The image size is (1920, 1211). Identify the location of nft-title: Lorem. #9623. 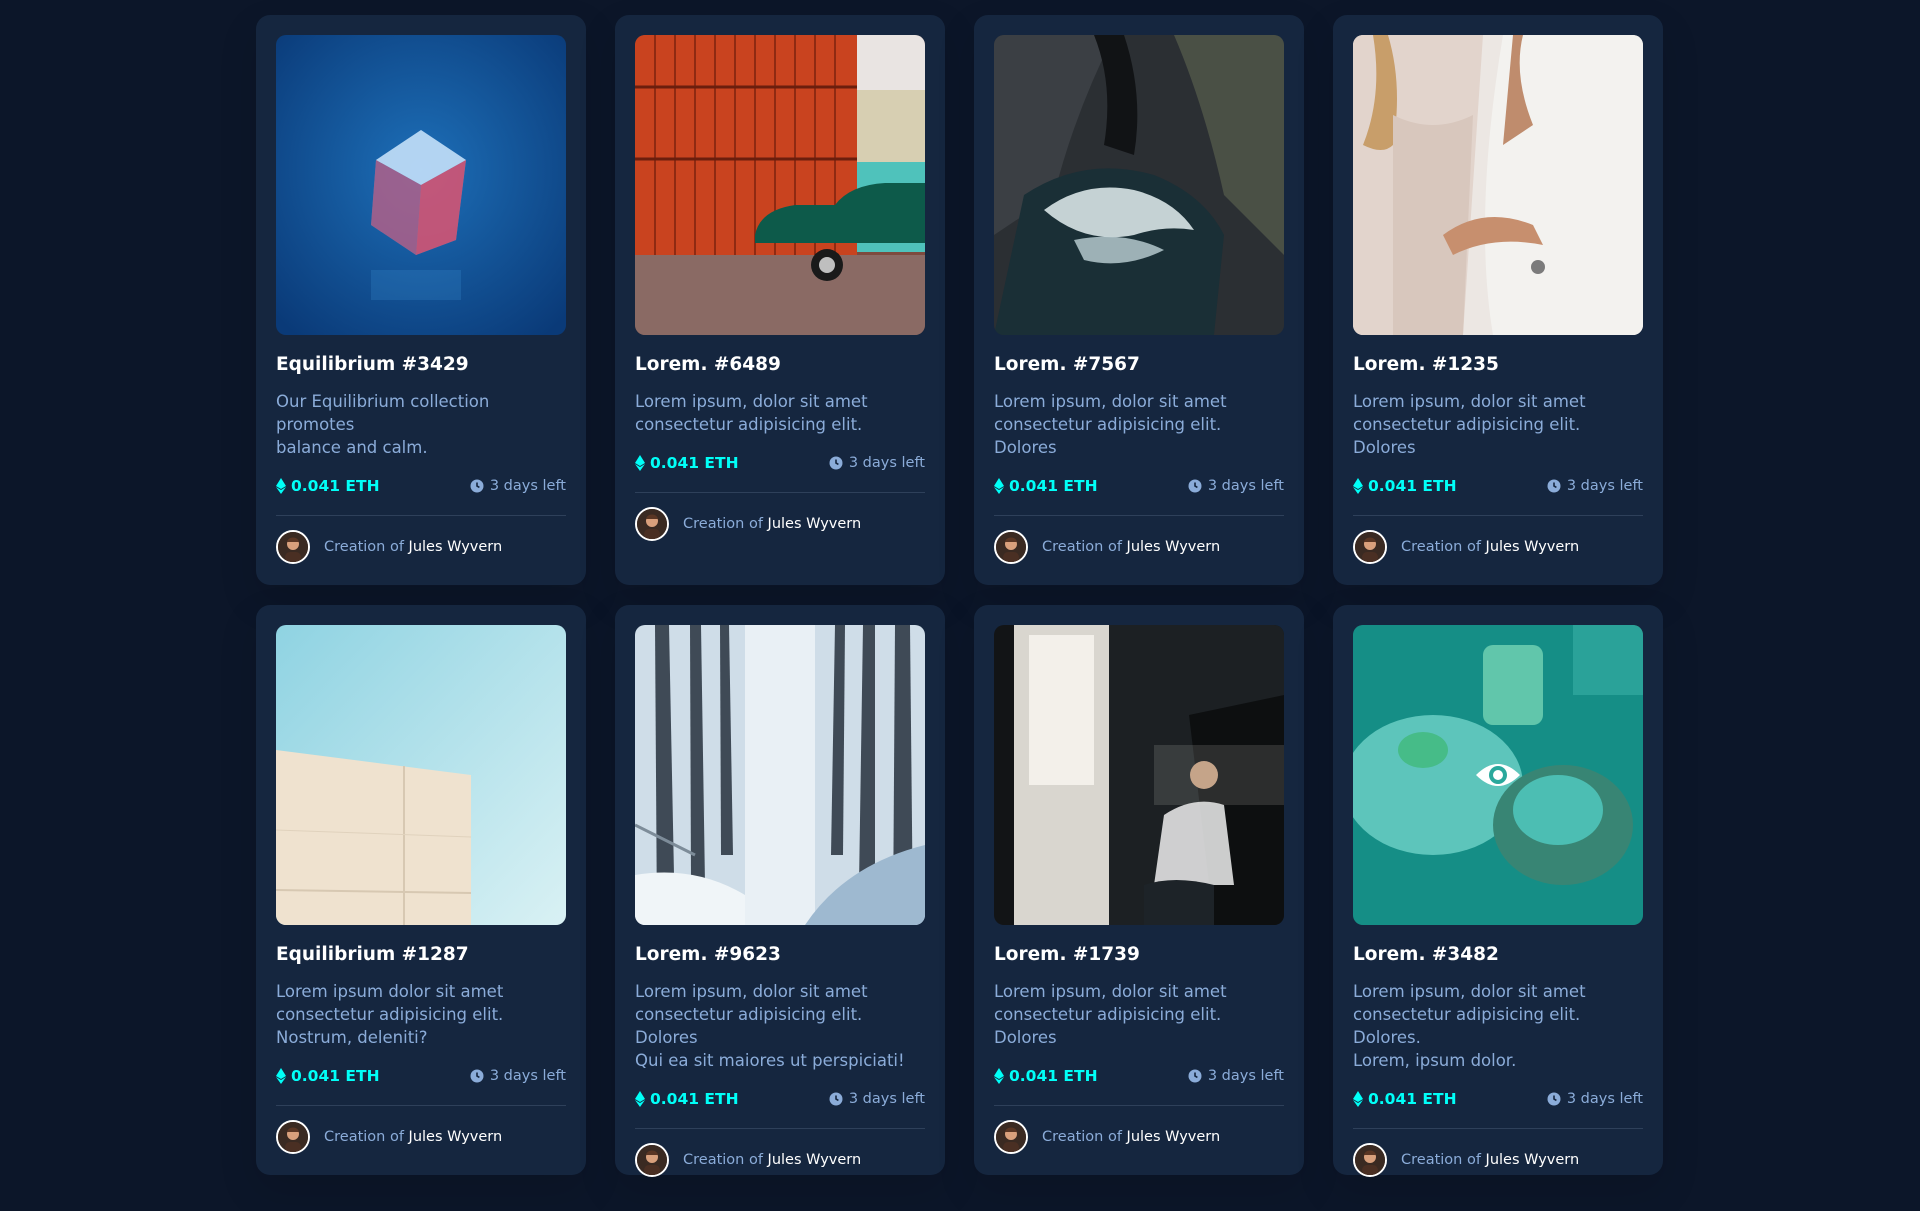
(780, 955).